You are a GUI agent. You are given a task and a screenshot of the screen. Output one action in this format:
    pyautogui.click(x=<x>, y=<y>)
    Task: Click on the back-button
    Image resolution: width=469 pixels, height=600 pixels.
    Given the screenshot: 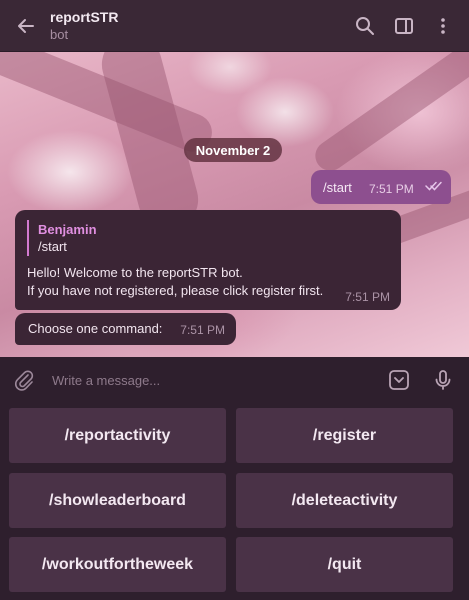 What is the action you would take?
    pyautogui.click(x=26, y=26)
    